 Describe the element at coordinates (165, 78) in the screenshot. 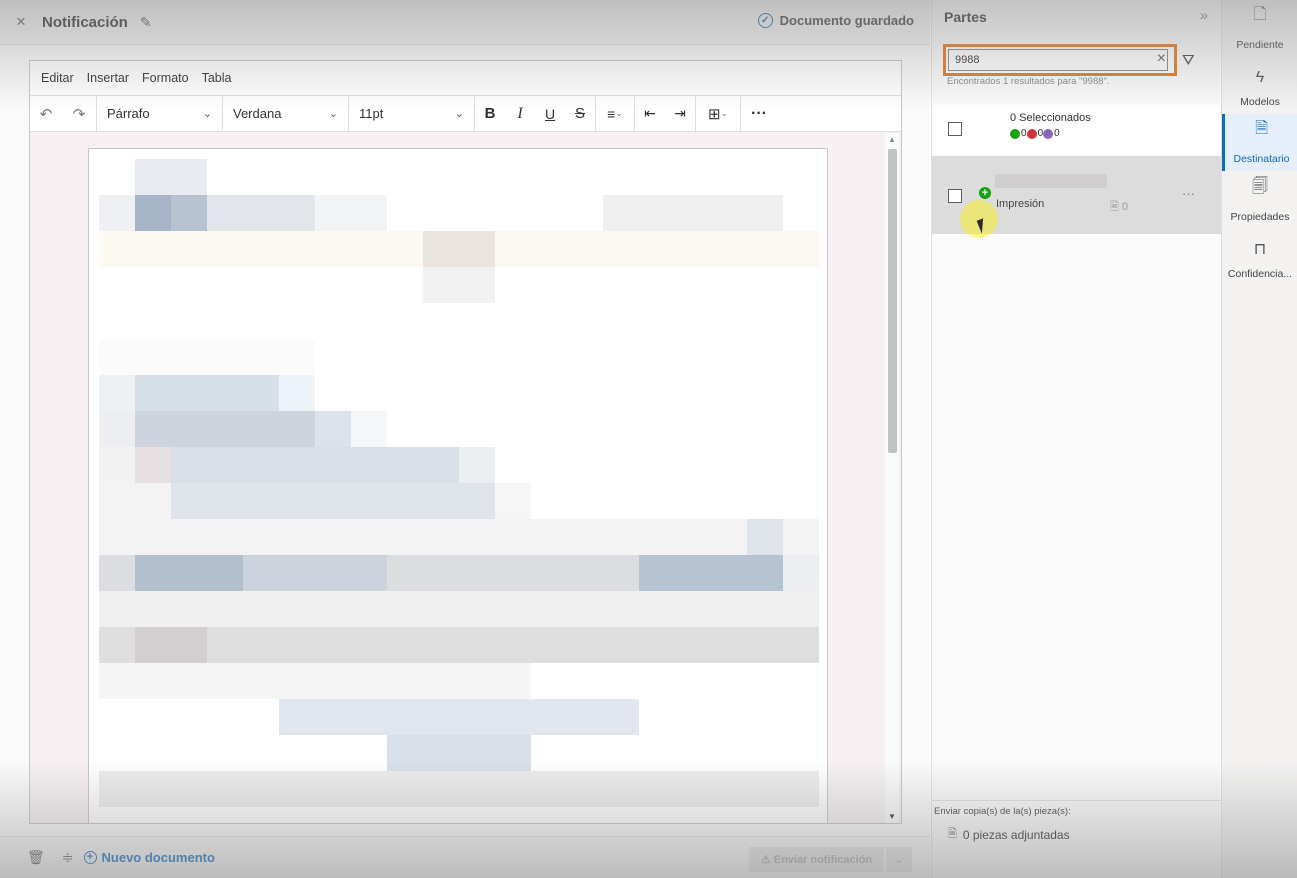

I see `menu-format: Formato` at that location.